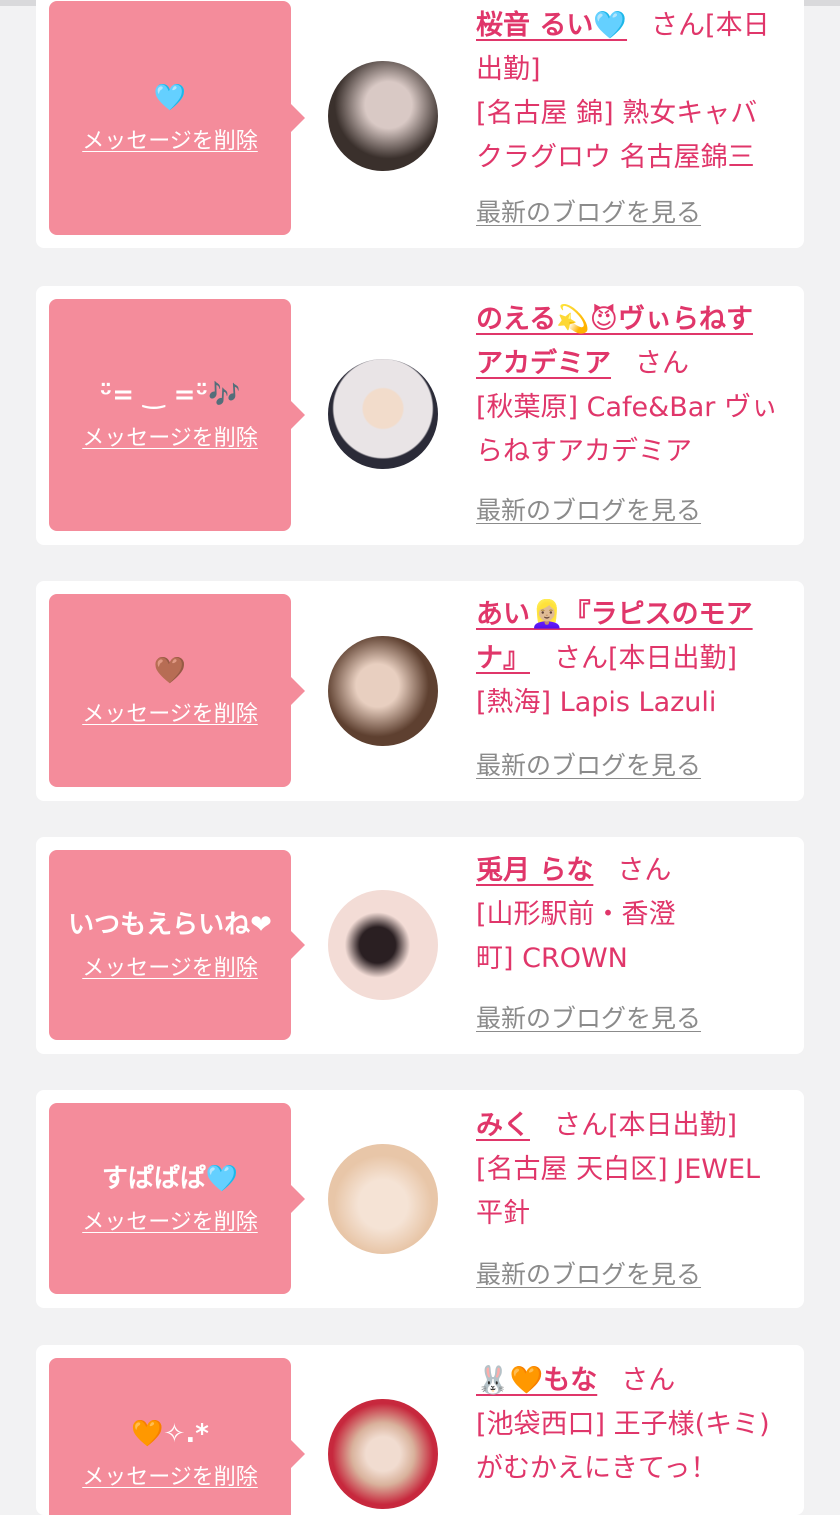 The height and width of the screenshot is (1515, 840). What do you see at coordinates (552, 958) in the screenshot?
I see `shop-line: 町] CROWN` at bounding box center [552, 958].